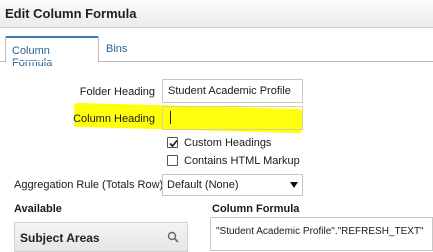 Image resolution: width=433 pixels, height=252 pixels. What do you see at coordinates (203, 185) in the screenshot?
I see `aggregation-value: Default (None)` at bounding box center [203, 185].